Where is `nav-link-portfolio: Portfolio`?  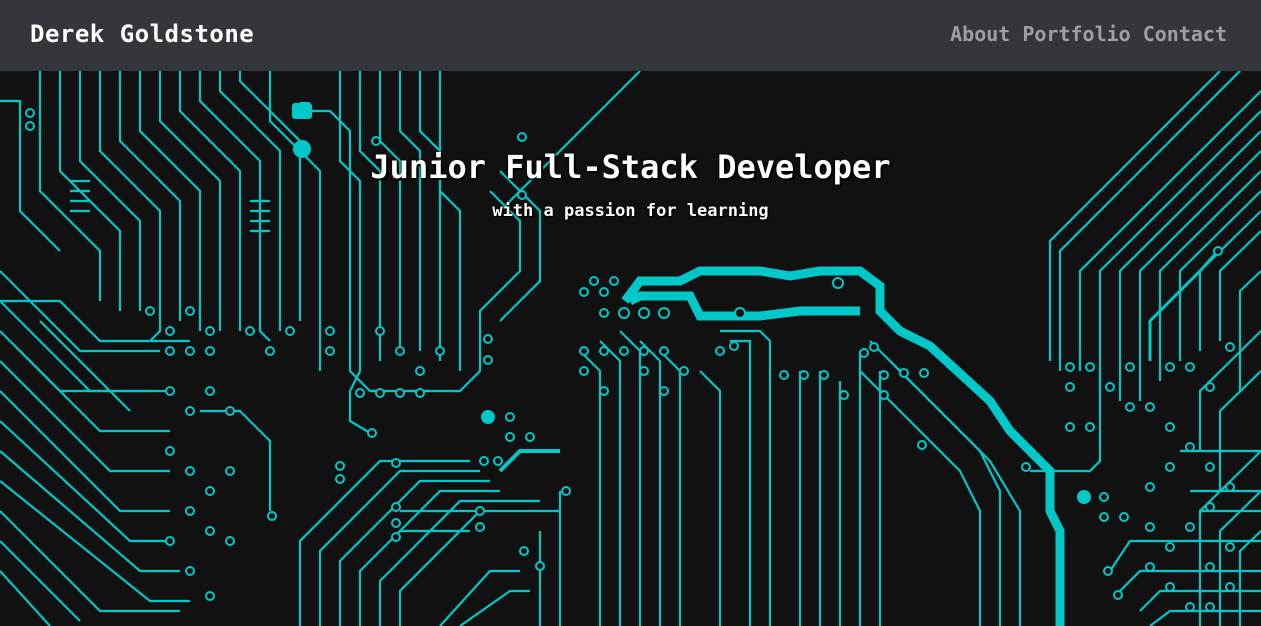
nav-link-portfolio: Portfolio is located at coordinates (1076, 34).